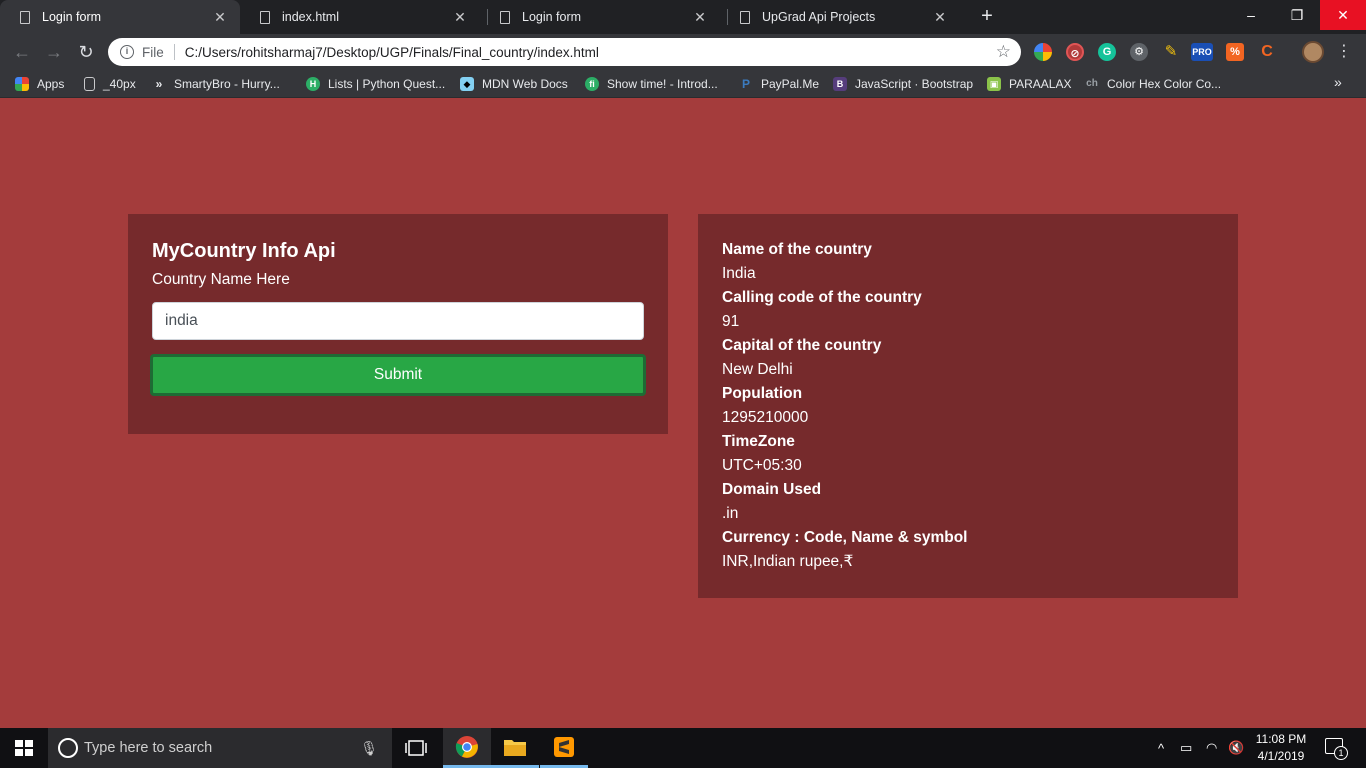  What do you see at coordinates (730, 513) in the screenshot?
I see `result-value: .in` at bounding box center [730, 513].